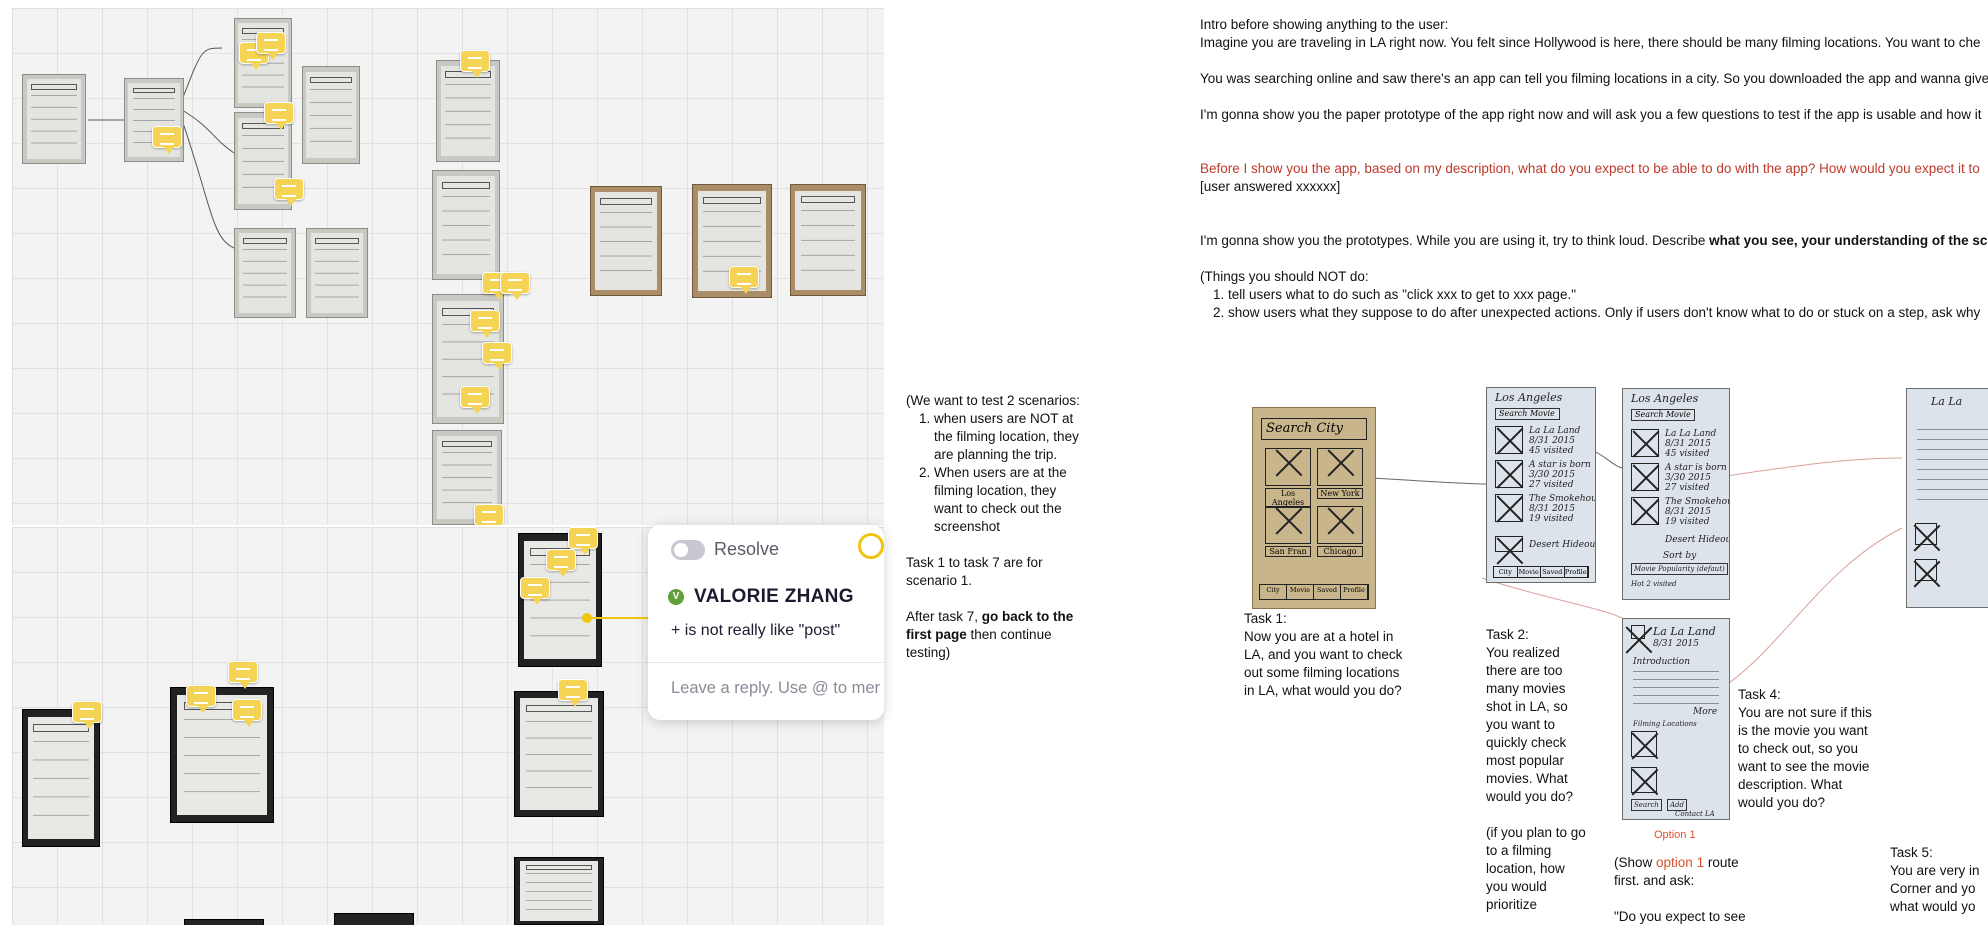 Image resolution: width=1988 pixels, height=940 pixels. I want to click on sort-select: Movie Popularity (defaut), so click(1679, 569).